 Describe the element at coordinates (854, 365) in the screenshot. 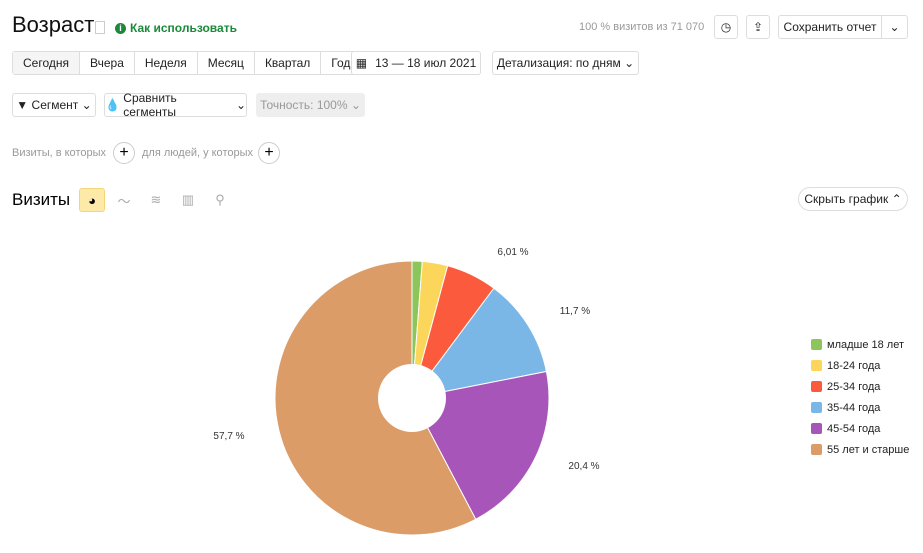

I see `legend-label: 18-24 года` at that location.